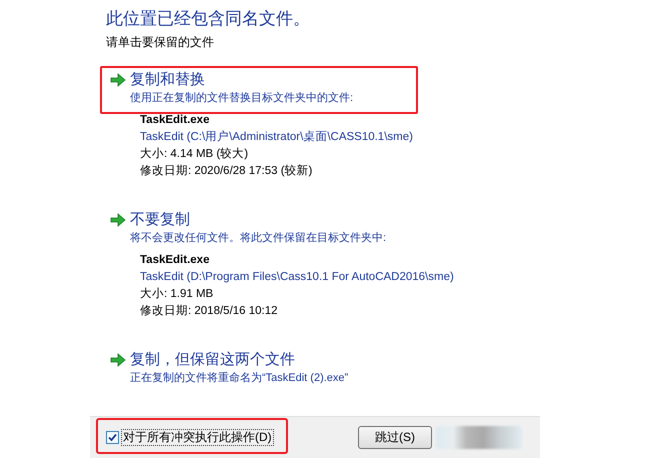  I want to click on skip-button: 跳过(S), so click(395, 437).